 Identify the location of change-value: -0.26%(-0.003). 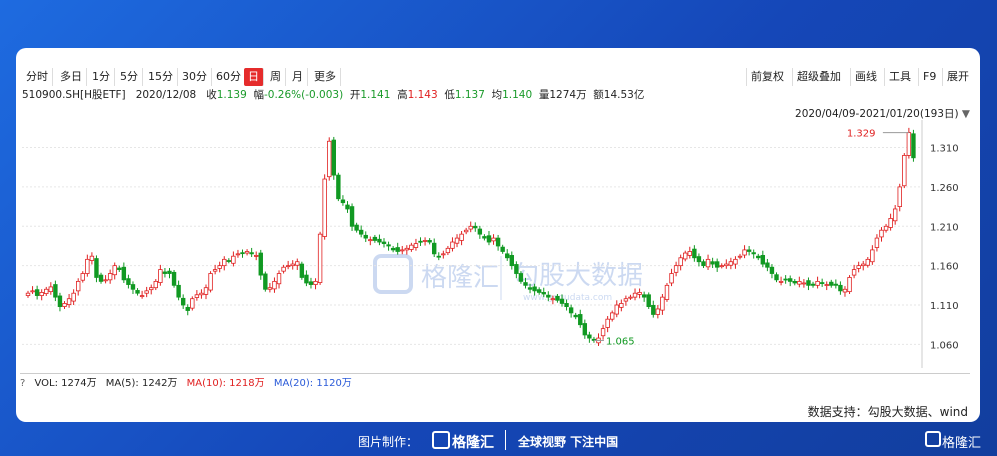
(303, 95).